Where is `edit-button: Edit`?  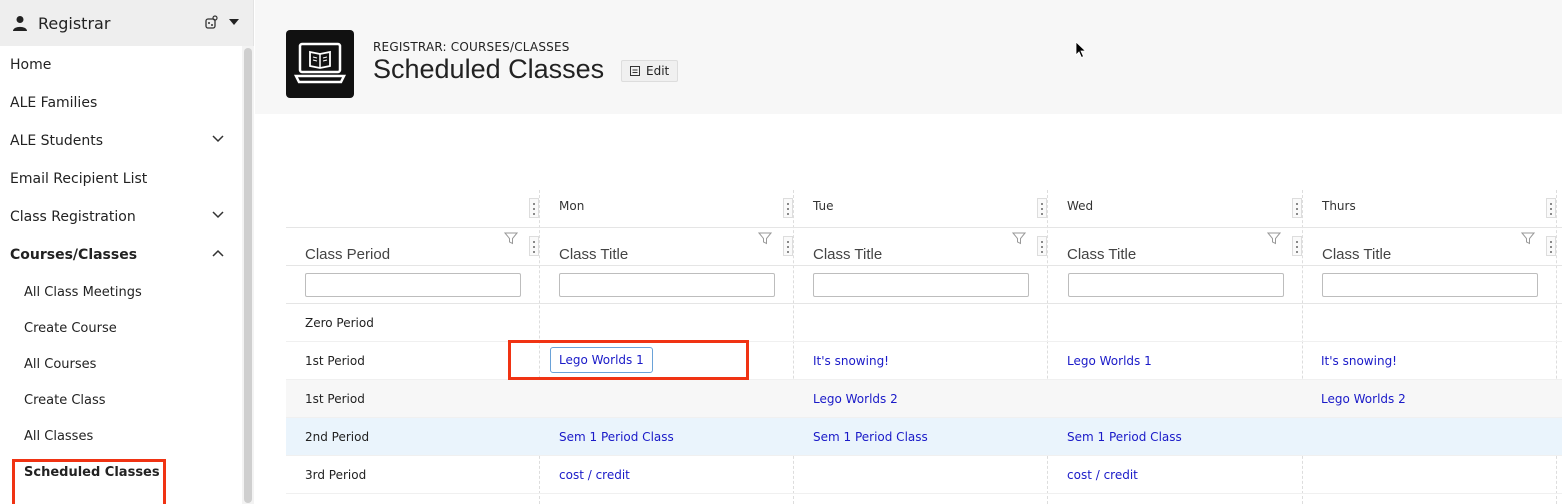
edit-button: Edit is located at coordinates (650, 71).